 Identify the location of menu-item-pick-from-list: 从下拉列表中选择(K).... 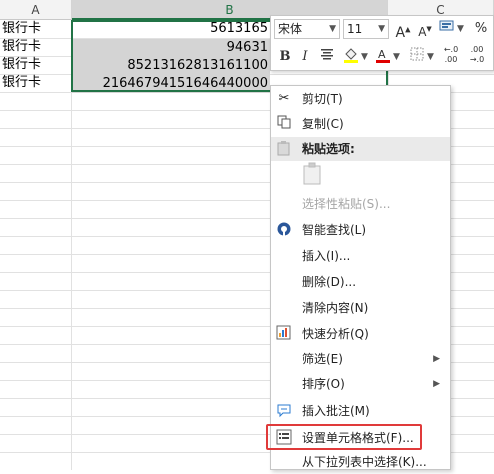
(360, 462).